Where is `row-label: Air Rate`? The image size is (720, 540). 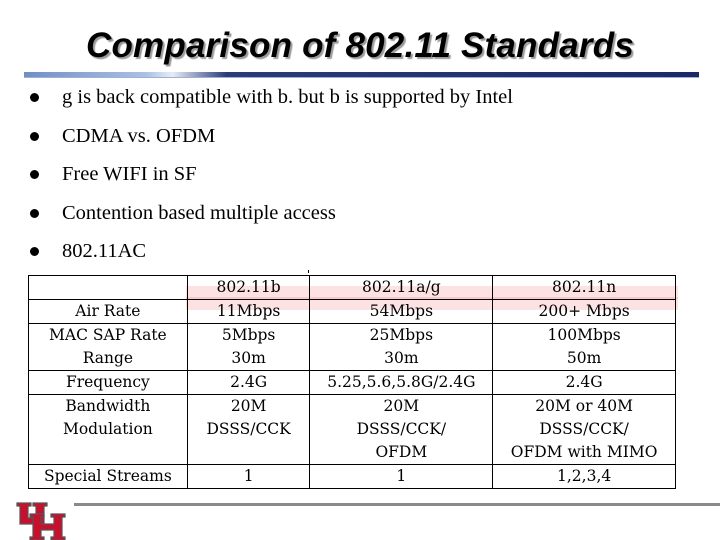 row-label: Air Rate is located at coordinates (108, 311).